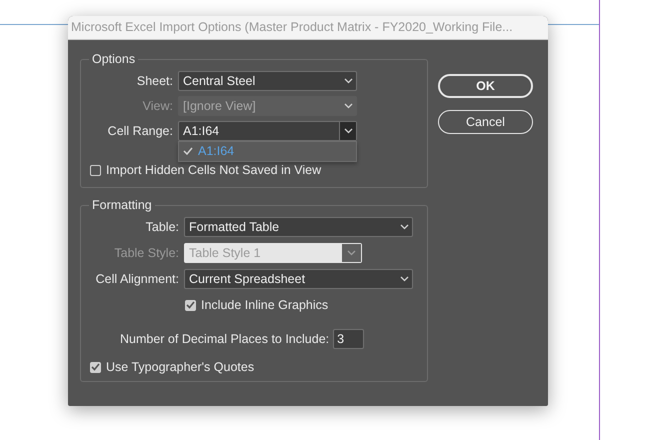 The image size is (647, 440). I want to click on checkmark-icon, so click(188, 151).